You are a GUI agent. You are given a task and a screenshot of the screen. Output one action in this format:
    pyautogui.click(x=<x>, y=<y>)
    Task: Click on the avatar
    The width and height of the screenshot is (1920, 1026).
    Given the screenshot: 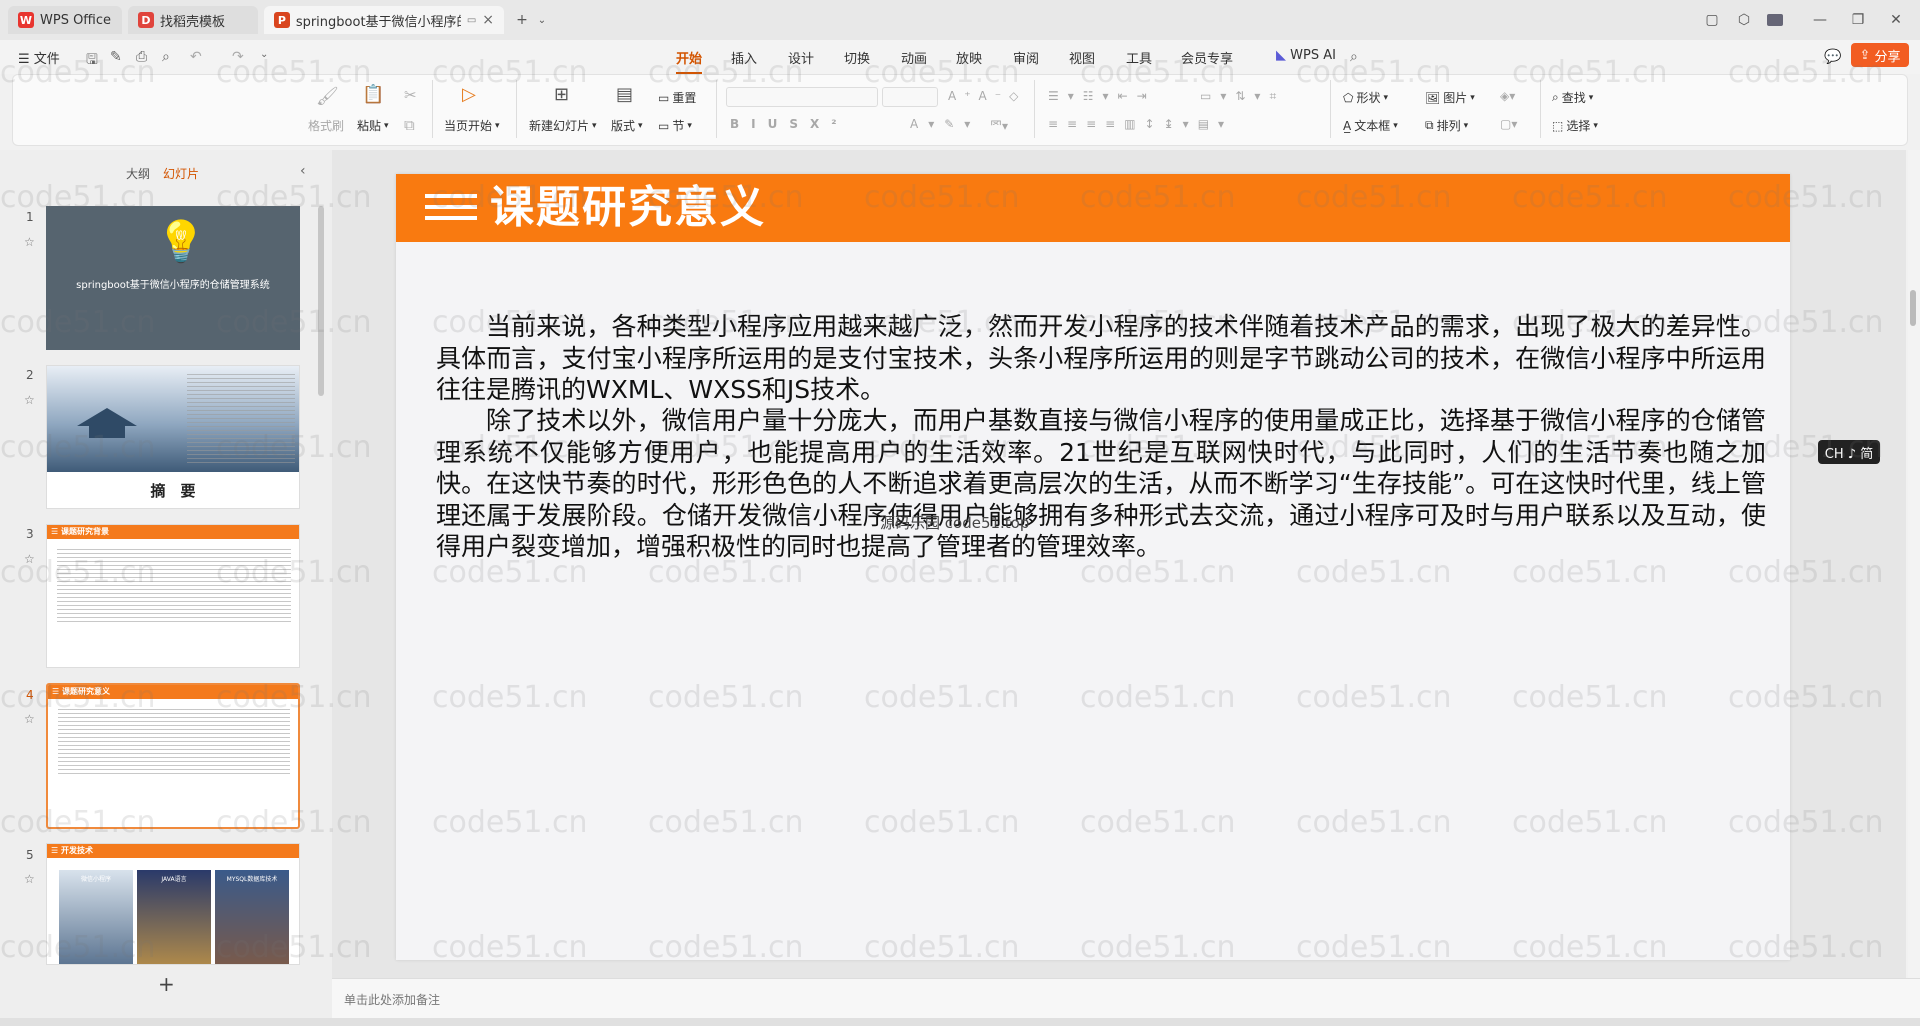 What is the action you would take?
    pyautogui.click(x=1775, y=20)
    